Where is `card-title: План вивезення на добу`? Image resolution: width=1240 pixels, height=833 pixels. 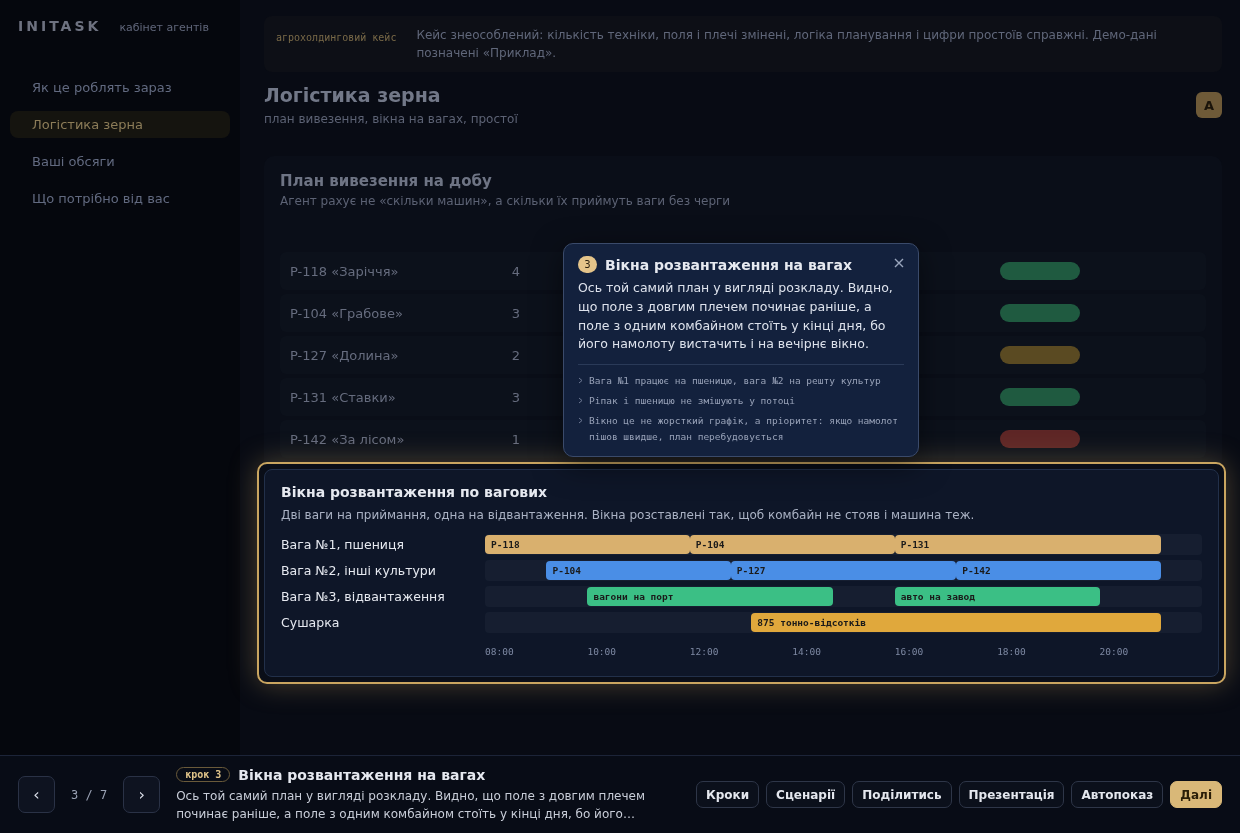
card-title: План вивезення на добу is located at coordinates (386, 181).